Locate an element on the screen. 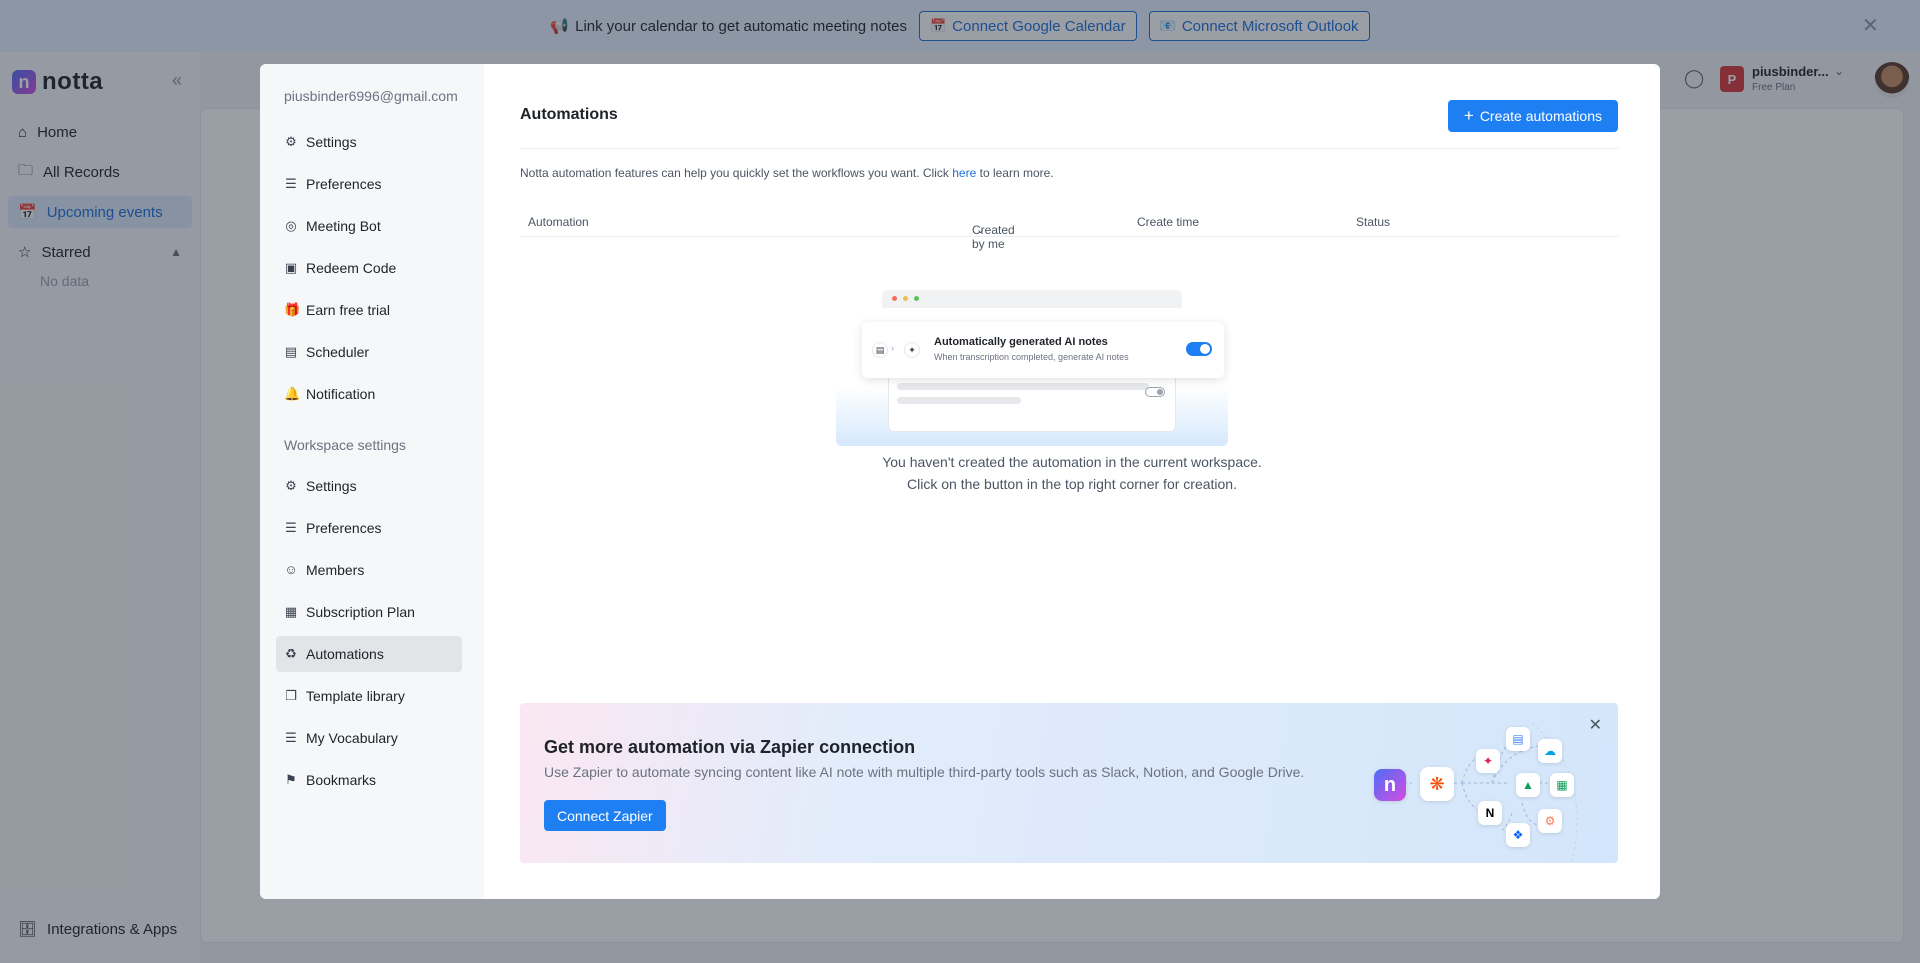  ticket-icon: ▣ is located at coordinates (291, 267).